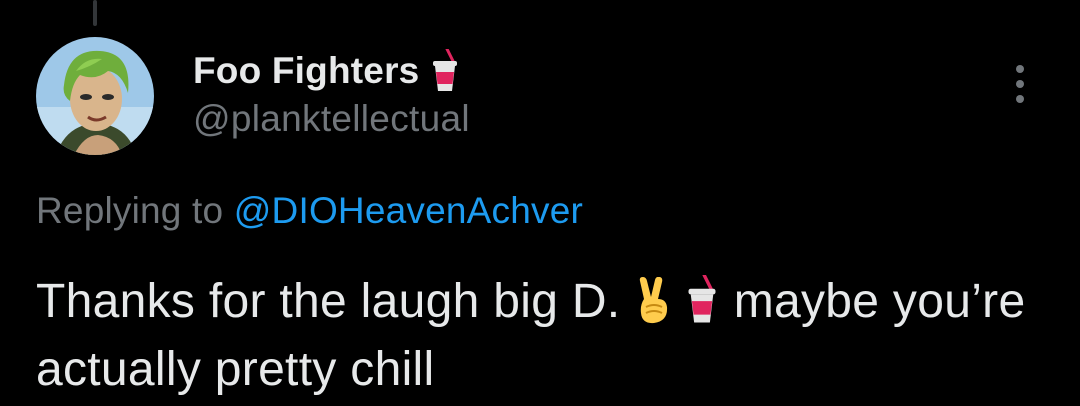 The image size is (1080, 406). I want to click on replying-to-line: Replying to @DIOHeavenAchver, so click(309, 211).